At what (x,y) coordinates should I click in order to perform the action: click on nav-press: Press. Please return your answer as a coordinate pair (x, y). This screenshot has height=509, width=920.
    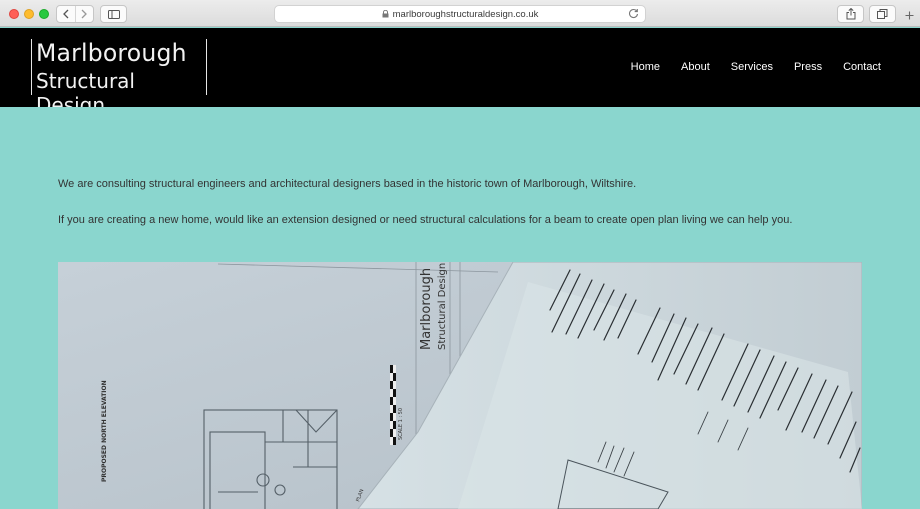
    Looking at the image, I should click on (808, 67).